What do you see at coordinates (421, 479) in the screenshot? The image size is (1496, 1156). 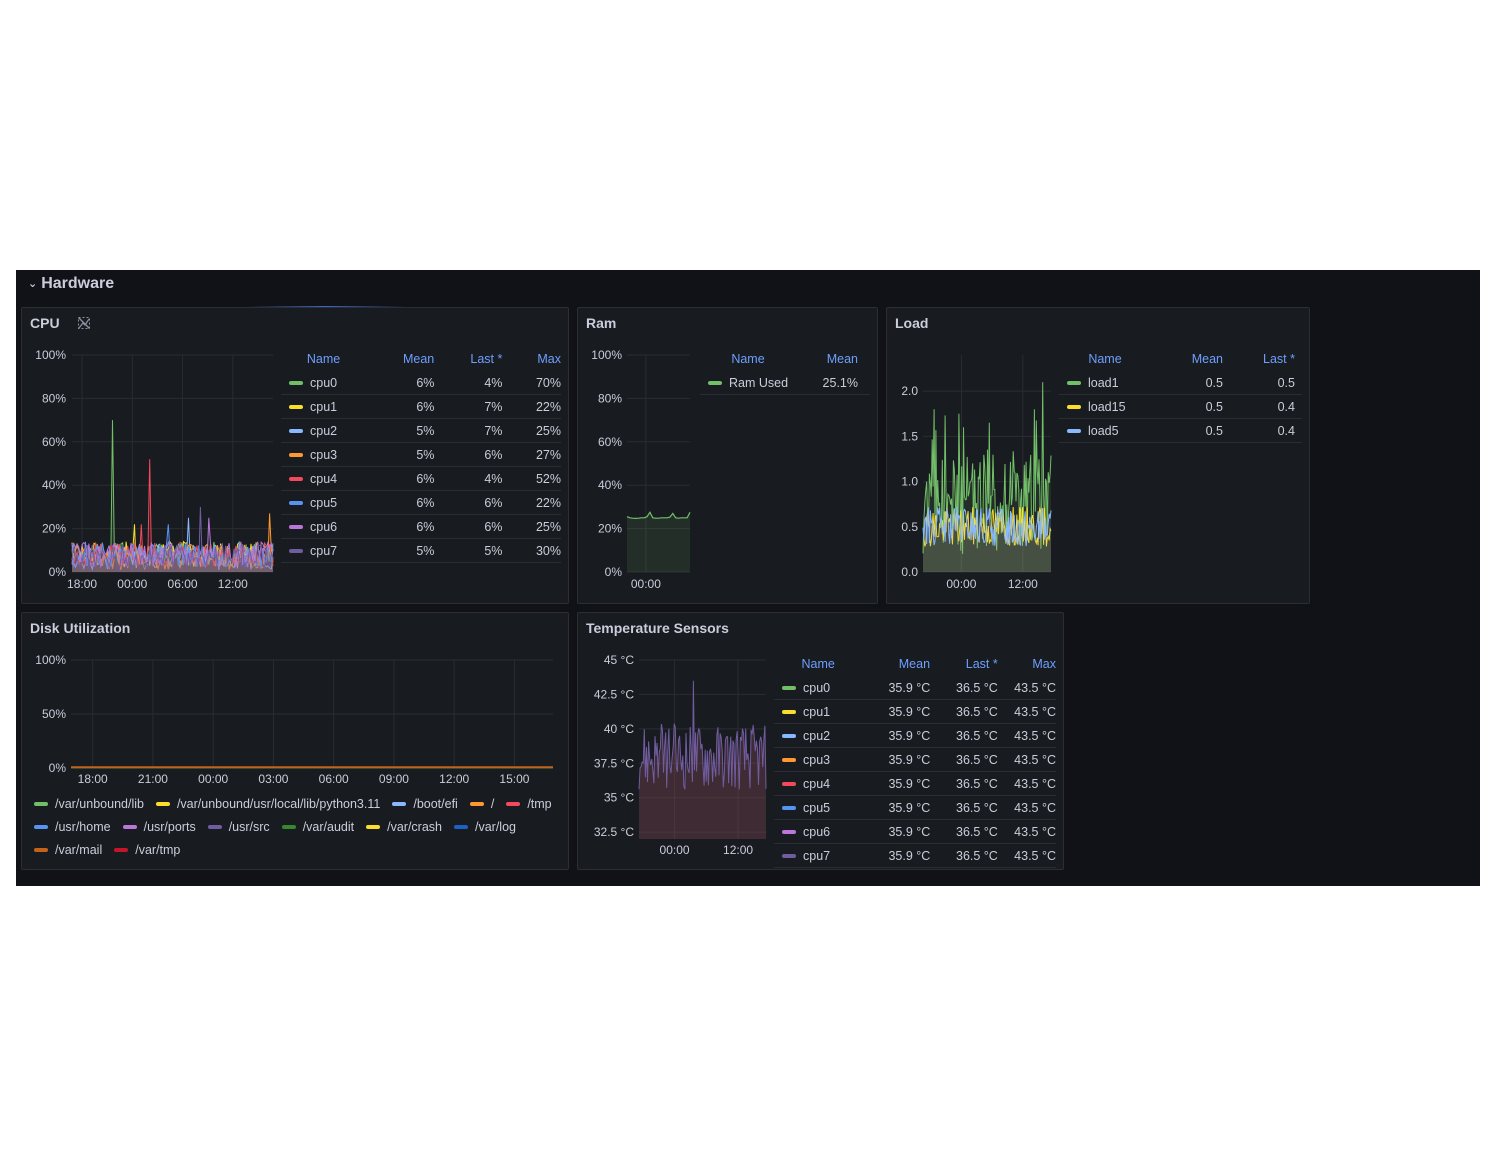 I see `legend-row: cpu4 6% 4% 52%` at bounding box center [421, 479].